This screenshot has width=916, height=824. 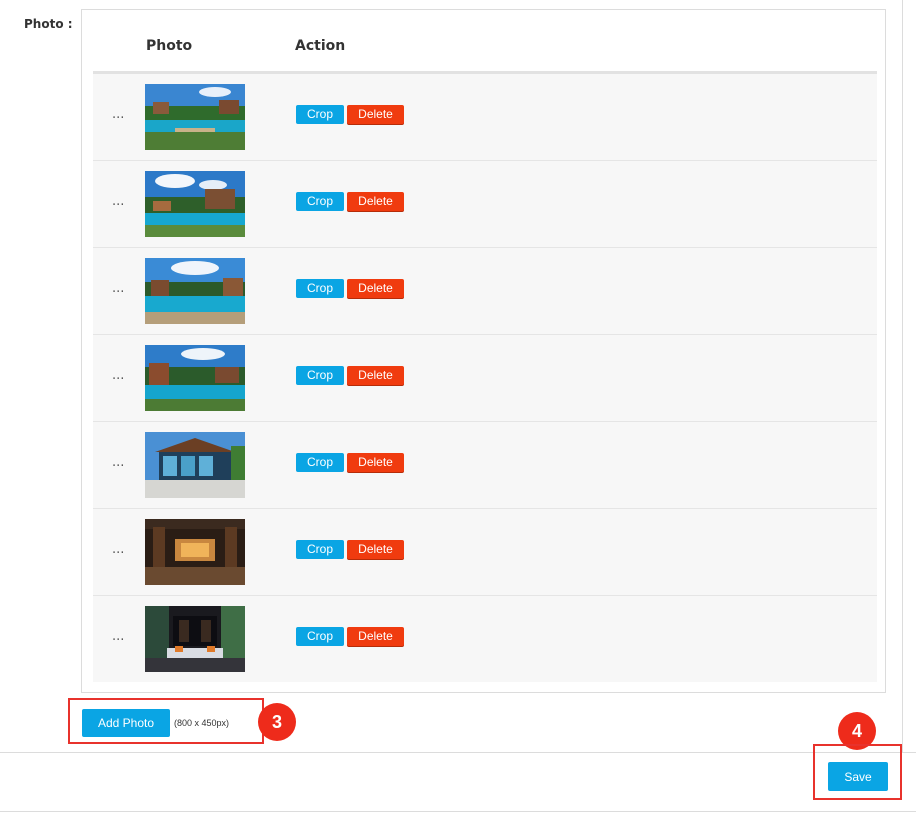 I want to click on resort-pool-wide-photo, so click(x=195, y=291).